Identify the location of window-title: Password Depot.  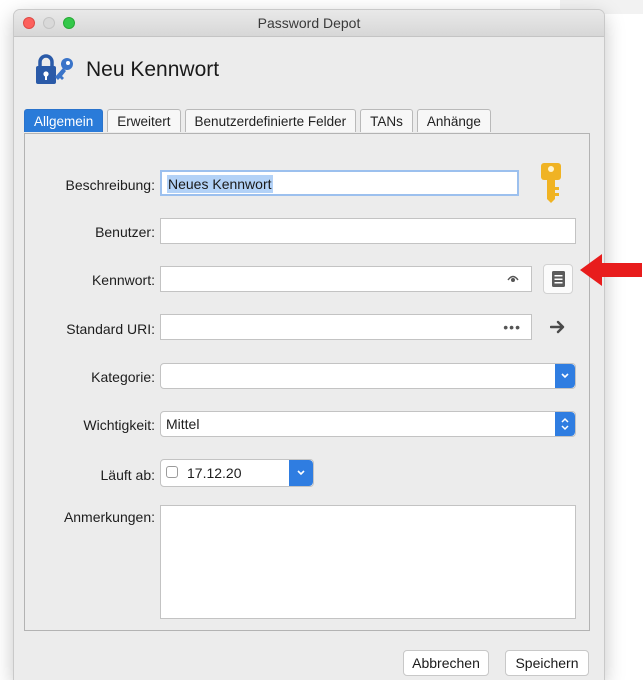
(309, 23).